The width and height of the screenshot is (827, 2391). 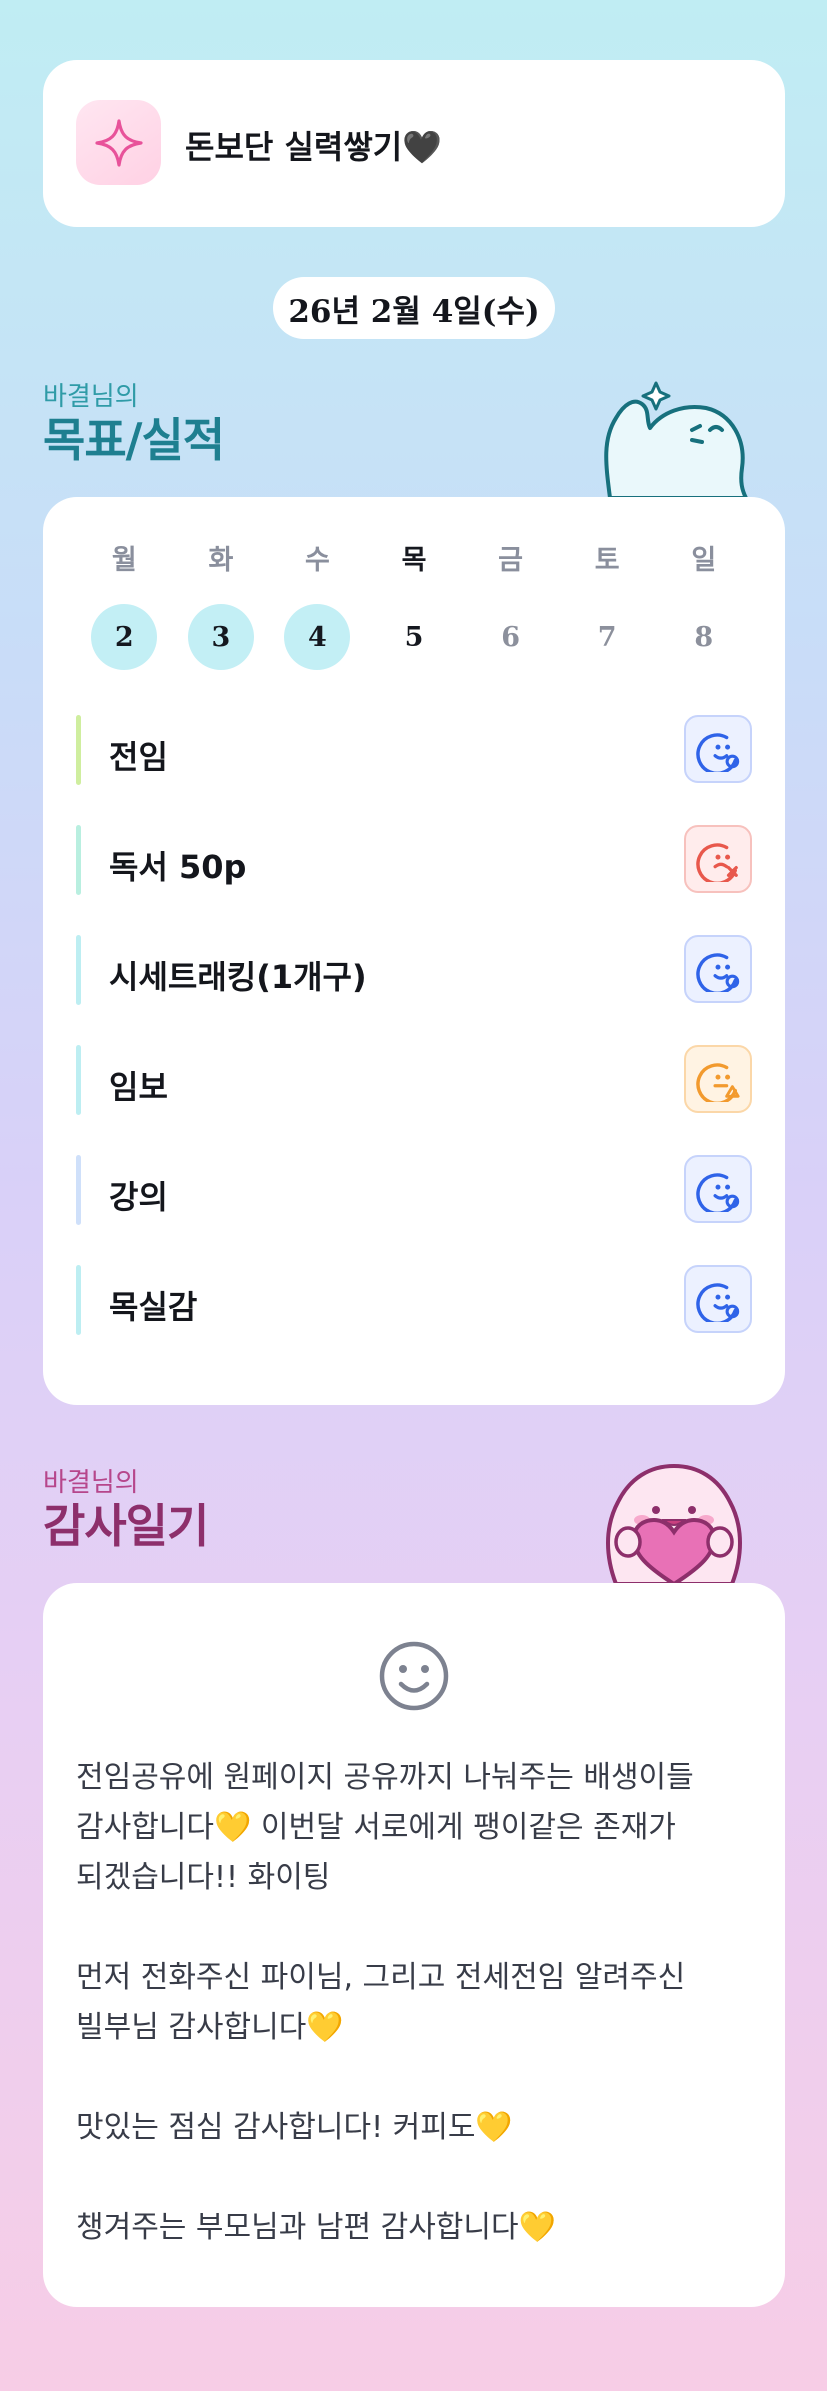 I want to click on sparkle-icon, so click(x=118, y=142).